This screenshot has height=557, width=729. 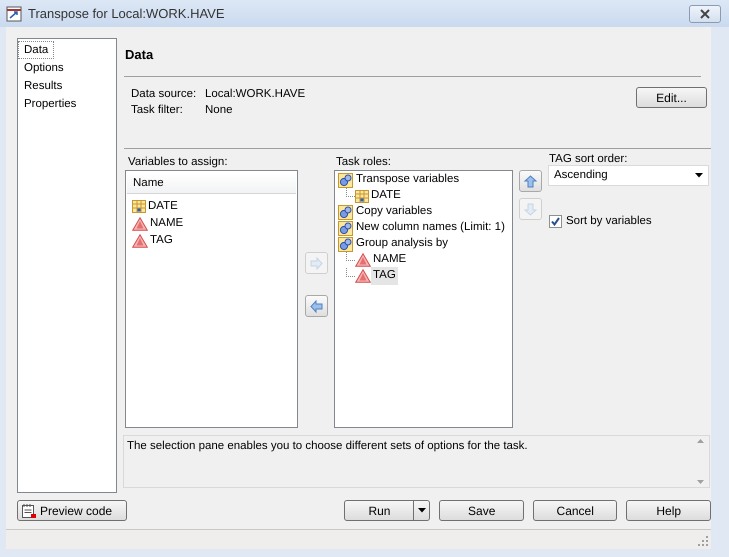 I want to click on check-icon, so click(x=555, y=221).